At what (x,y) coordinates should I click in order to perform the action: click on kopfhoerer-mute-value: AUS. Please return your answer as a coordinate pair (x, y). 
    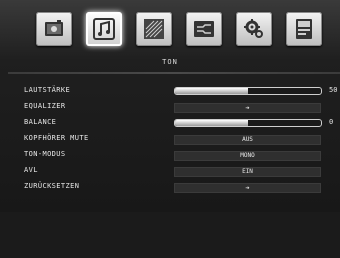
    Looking at the image, I should click on (247, 140).